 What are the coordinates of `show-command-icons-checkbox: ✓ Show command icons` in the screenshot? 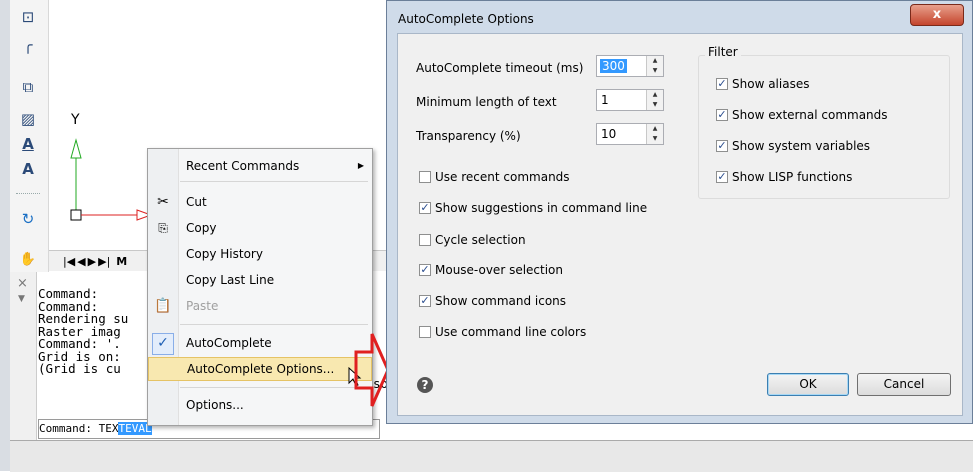 It's located at (492, 301).